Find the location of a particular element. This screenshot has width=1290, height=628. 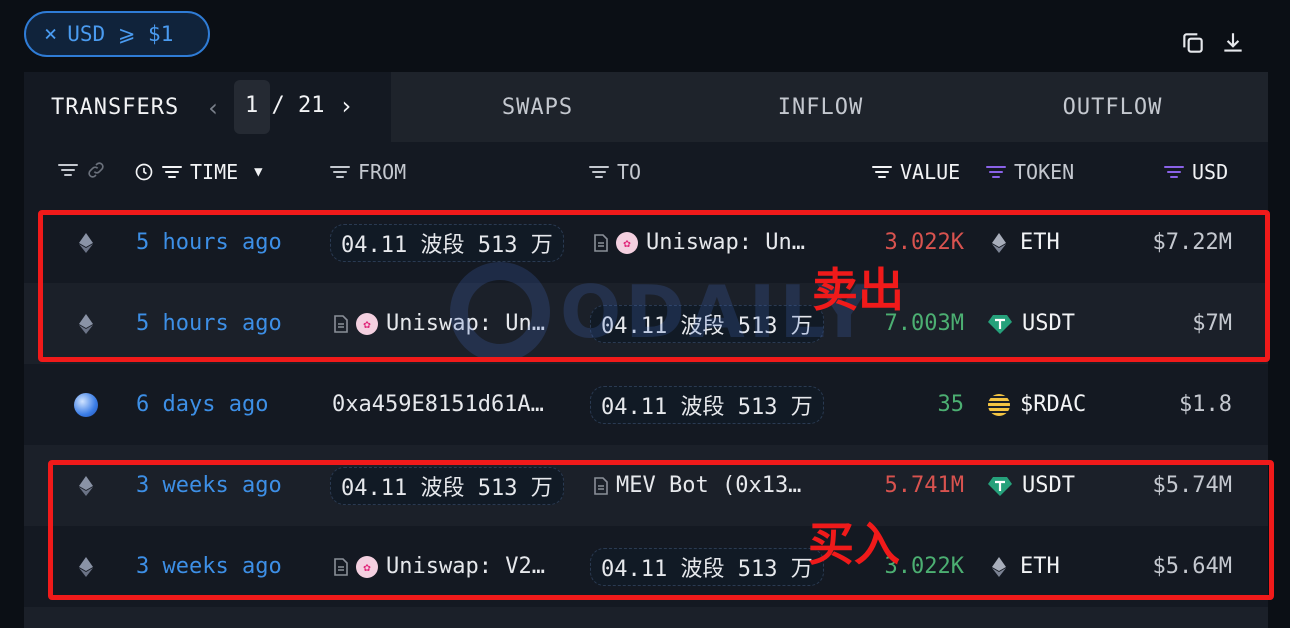

value-cell: 35 is located at coordinates (951, 404).